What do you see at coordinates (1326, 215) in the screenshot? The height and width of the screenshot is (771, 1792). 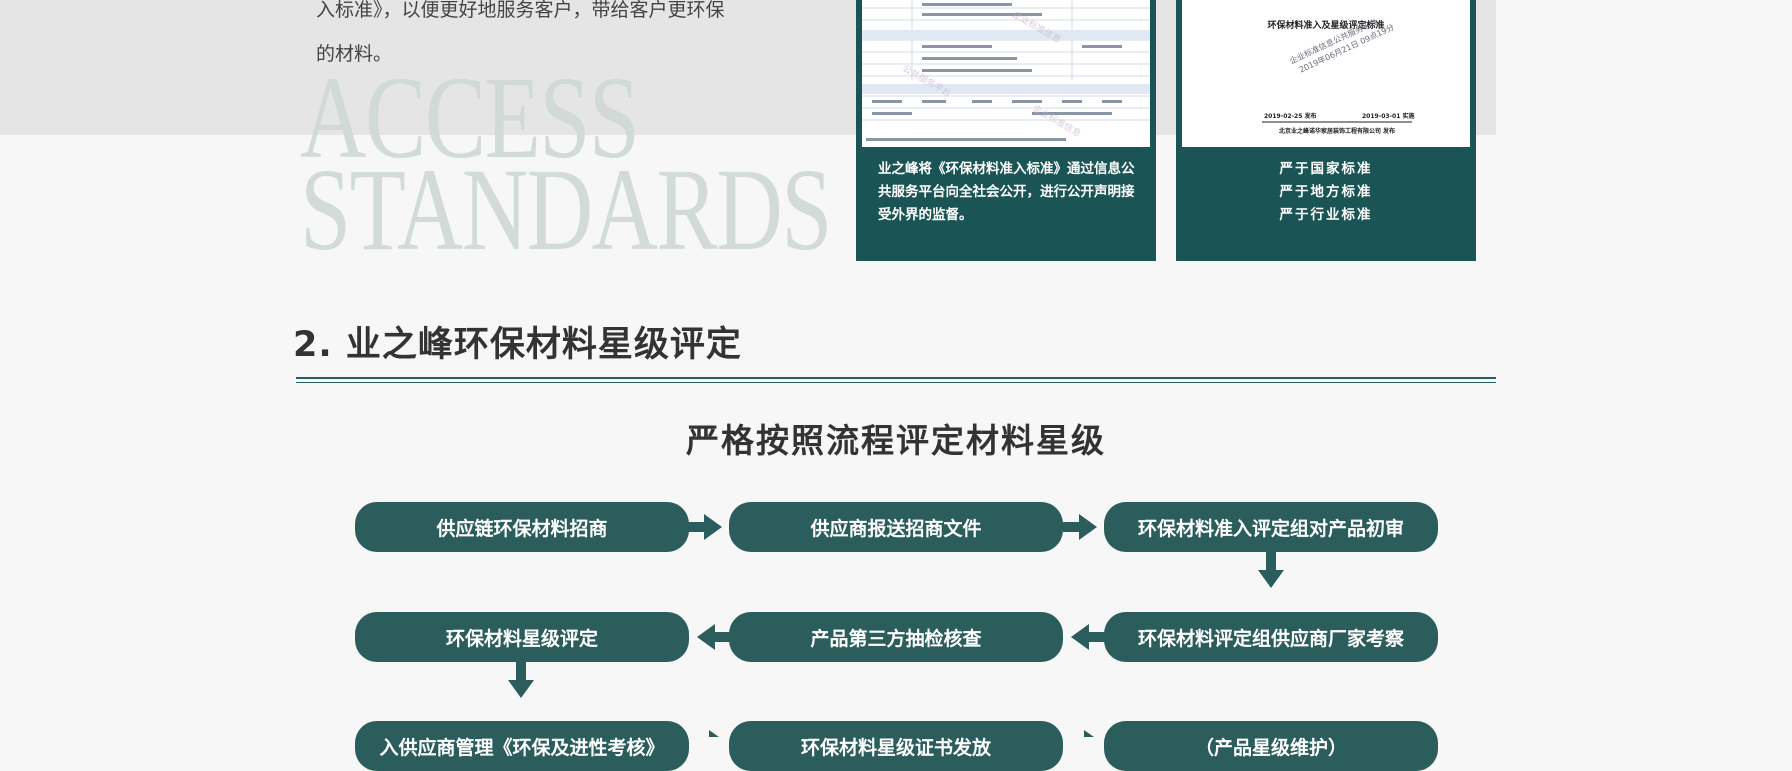 I see `standard-line-industry: 严于行业标准` at bounding box center [1326, 215].